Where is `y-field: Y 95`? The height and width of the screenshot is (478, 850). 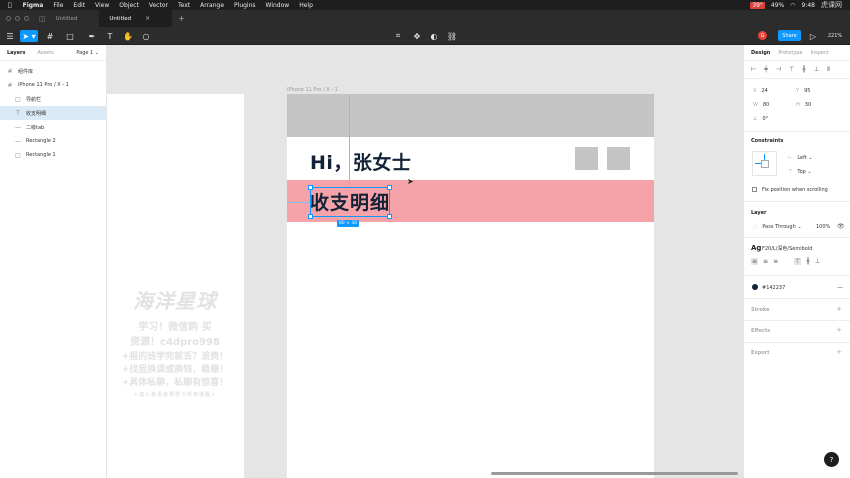 y-field: Y 95 is located at coordinates (803, 91).